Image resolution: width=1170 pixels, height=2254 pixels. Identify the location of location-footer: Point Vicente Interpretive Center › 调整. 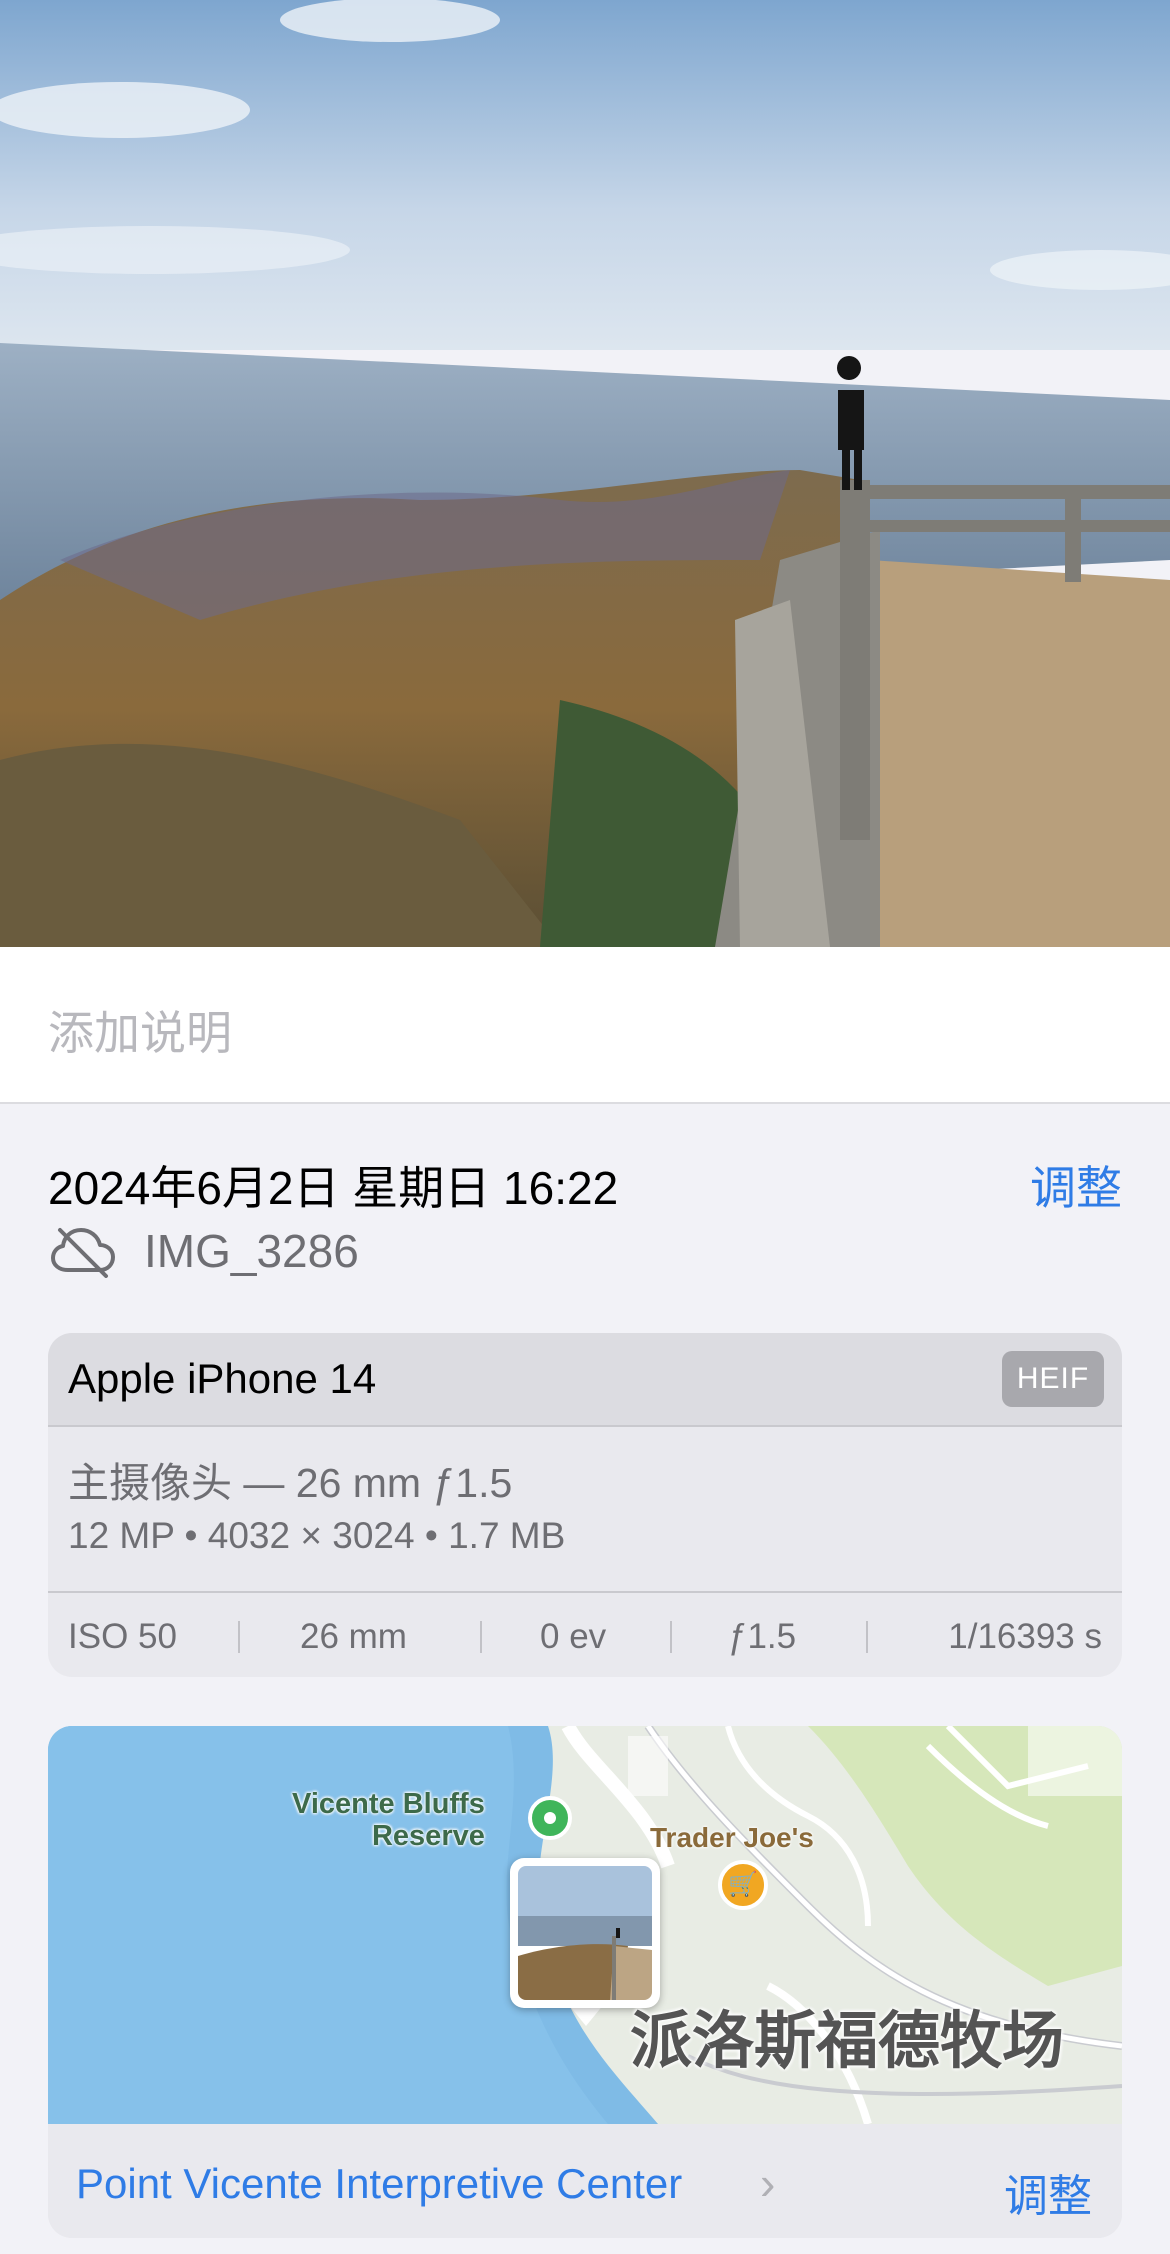
(585, 2181).